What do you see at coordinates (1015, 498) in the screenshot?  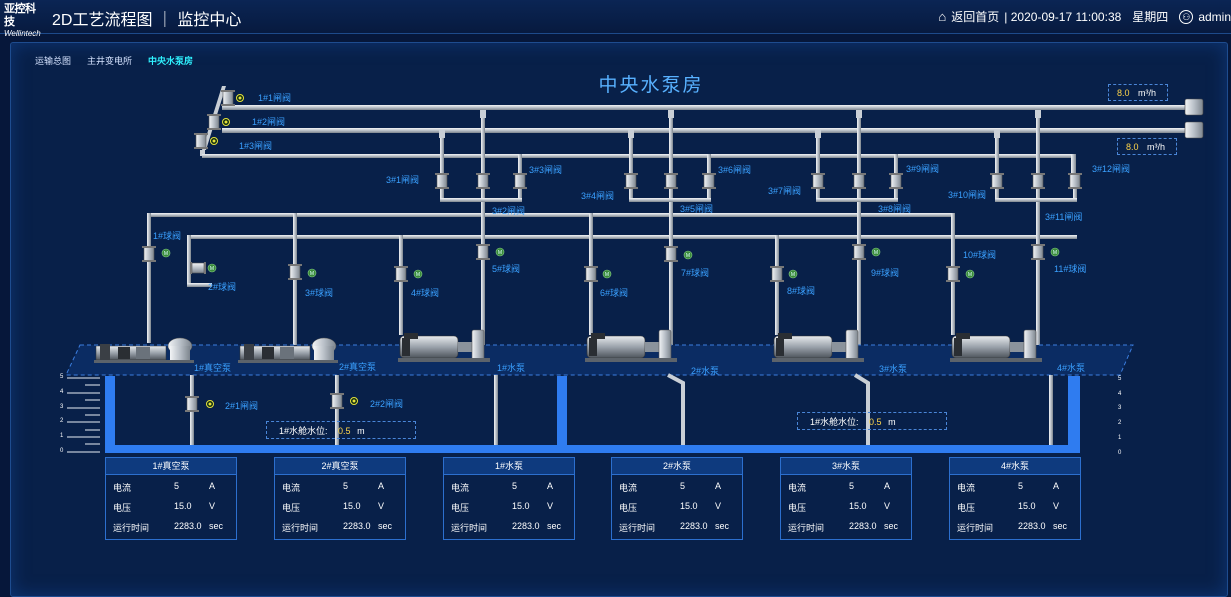 I see `pump-card-pump4: 4#水泵 电流 5 A 电压 15.0 V 运行时间 2283.0 sec` at bounding box center [1015, 498].